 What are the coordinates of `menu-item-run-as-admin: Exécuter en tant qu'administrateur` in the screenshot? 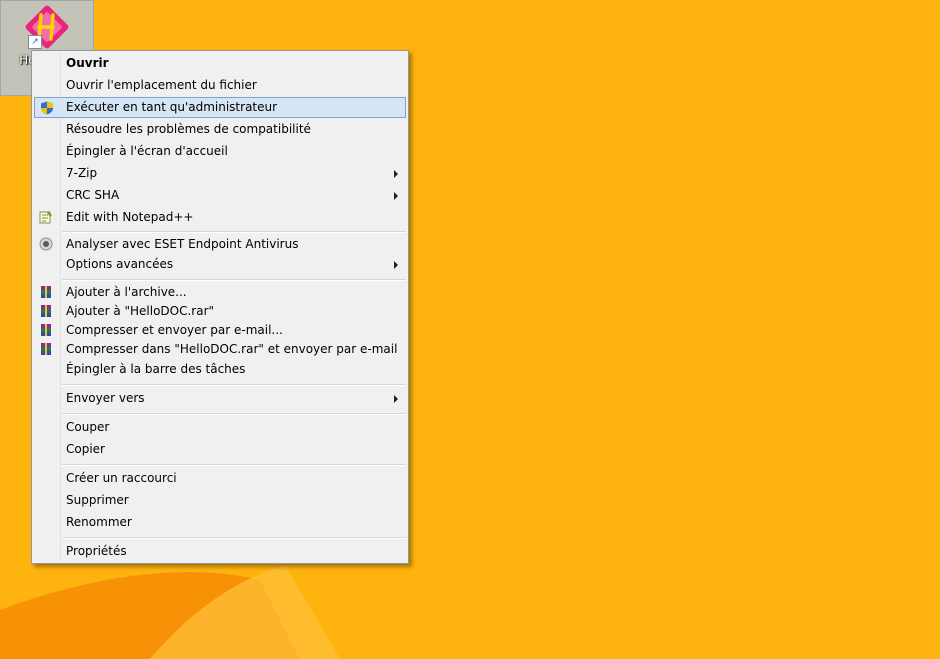 It's located at (220, 107).